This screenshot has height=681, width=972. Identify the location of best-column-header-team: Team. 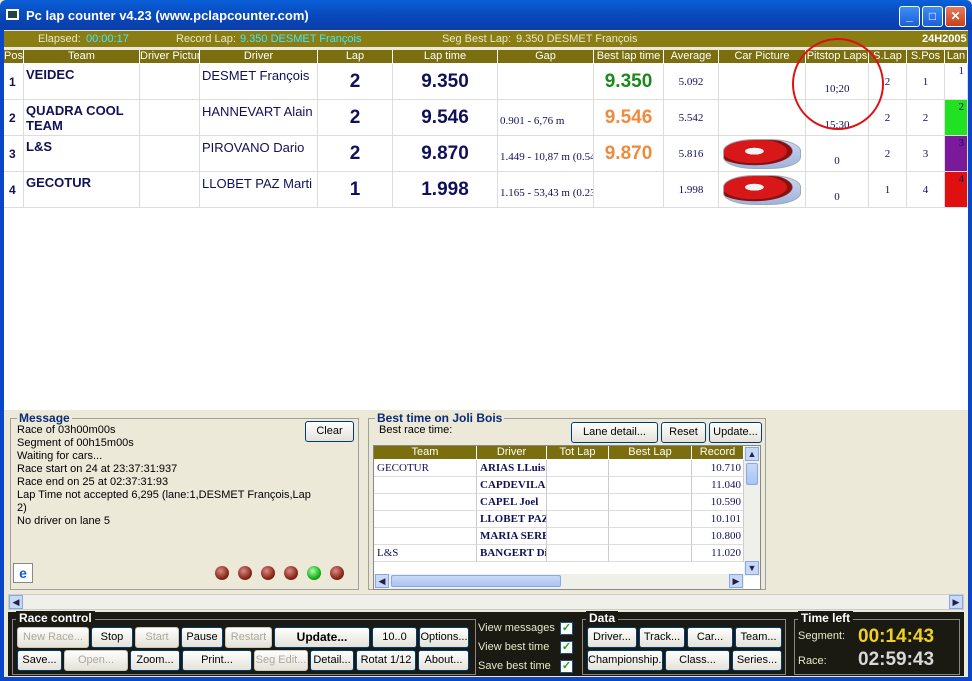
(425, 452).